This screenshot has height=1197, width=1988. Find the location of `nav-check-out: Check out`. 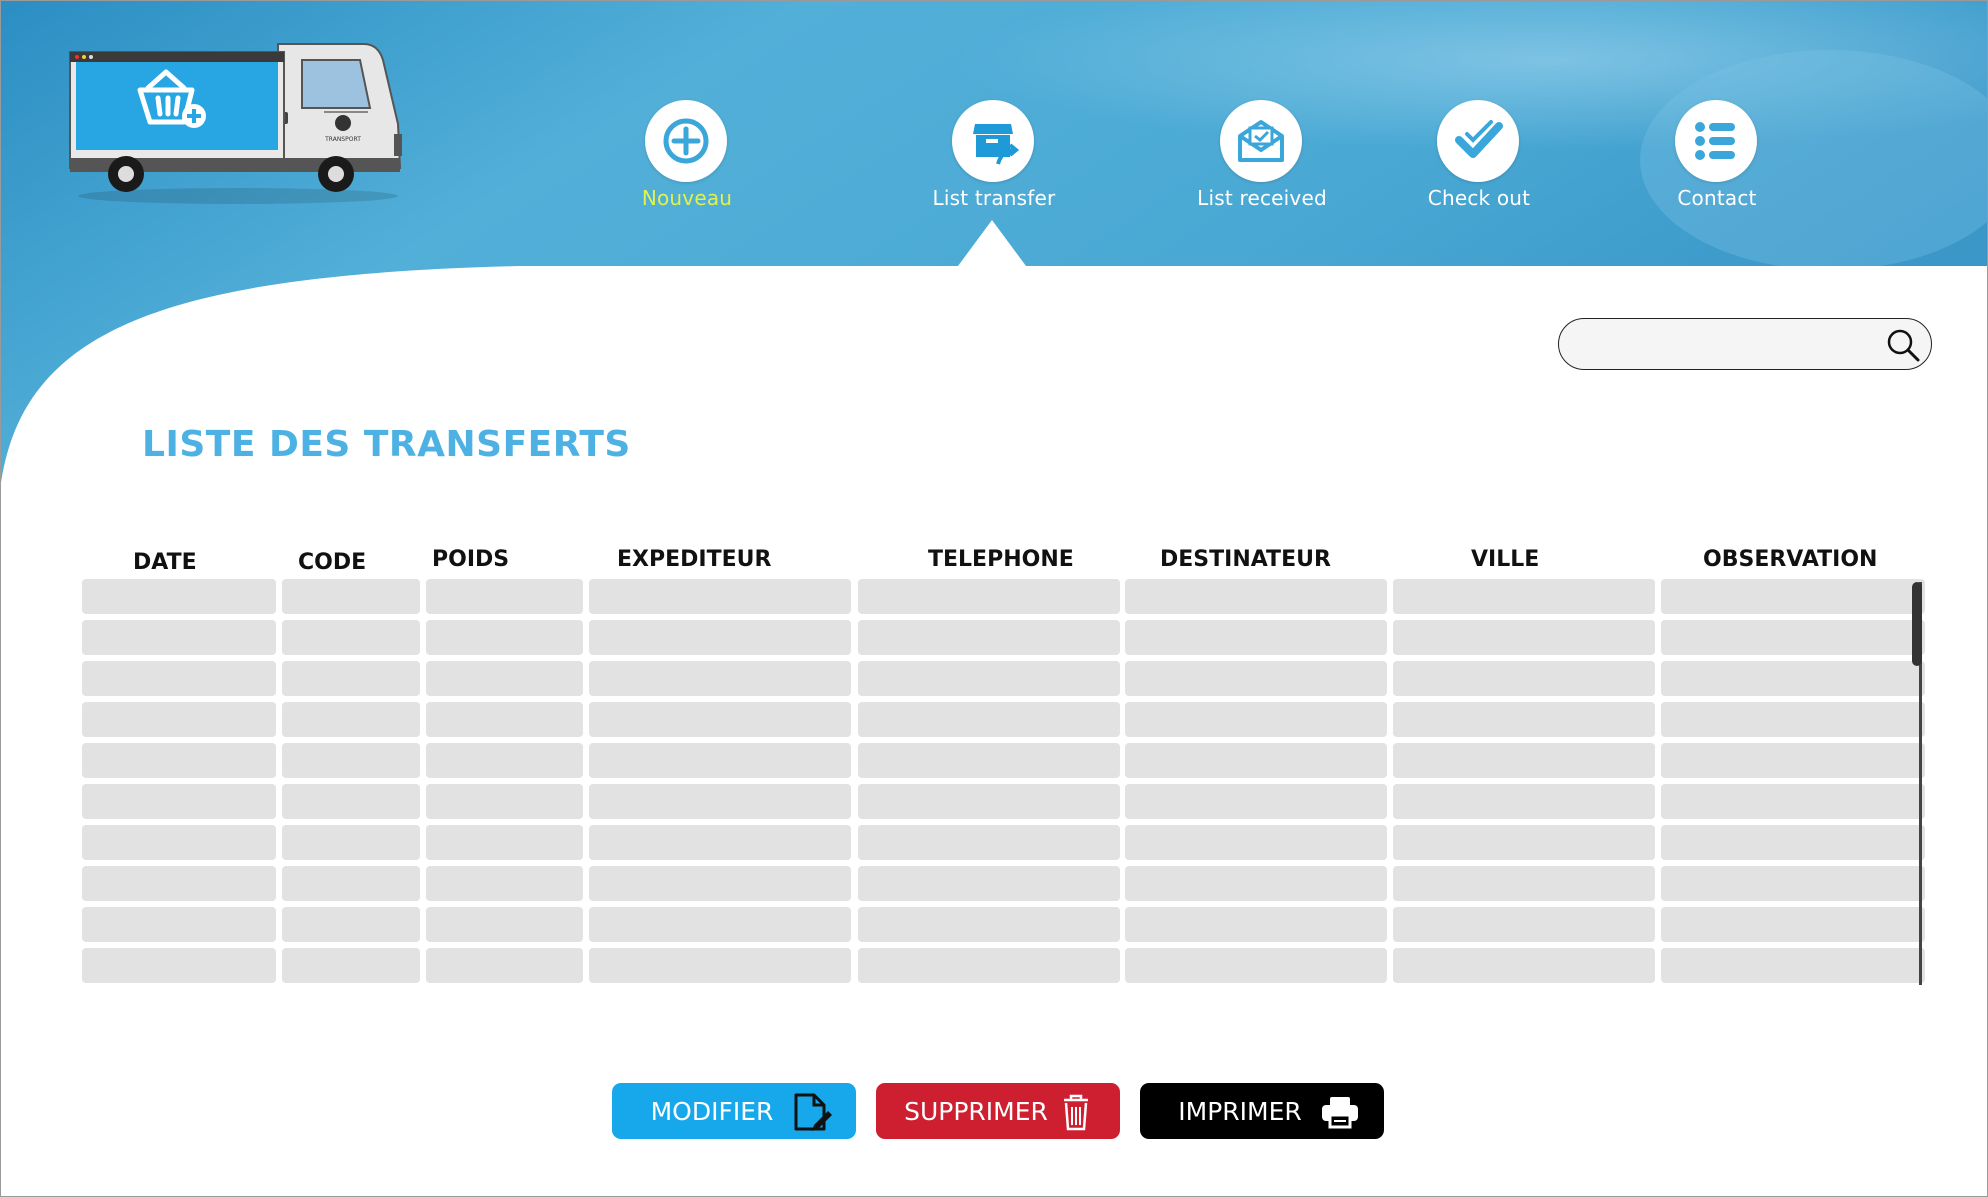

nav-check-out: Check out is located at coordinates (1479, 160).